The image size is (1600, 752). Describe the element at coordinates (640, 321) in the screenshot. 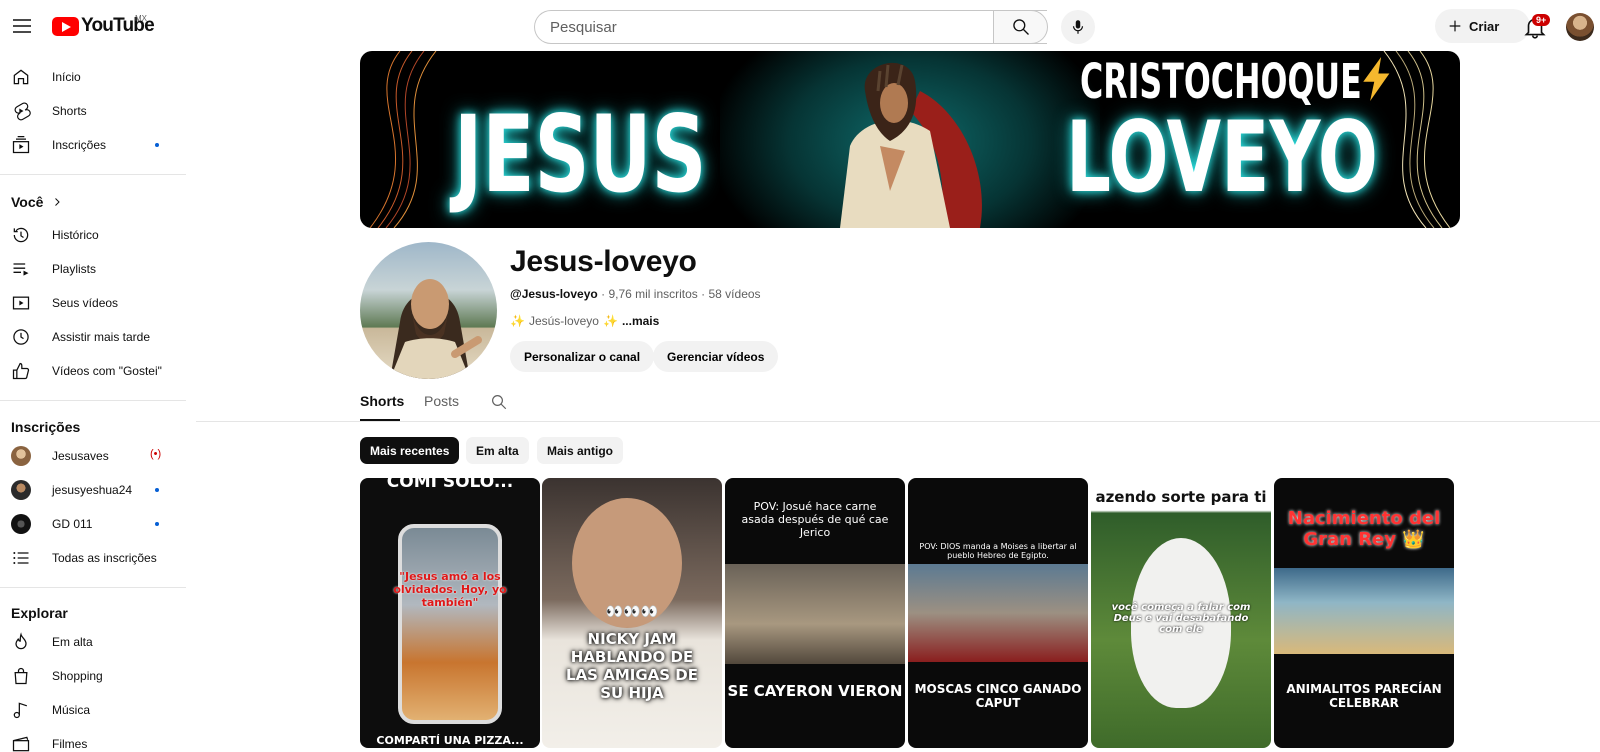

I see `description-more-link: ...mais` at that location.